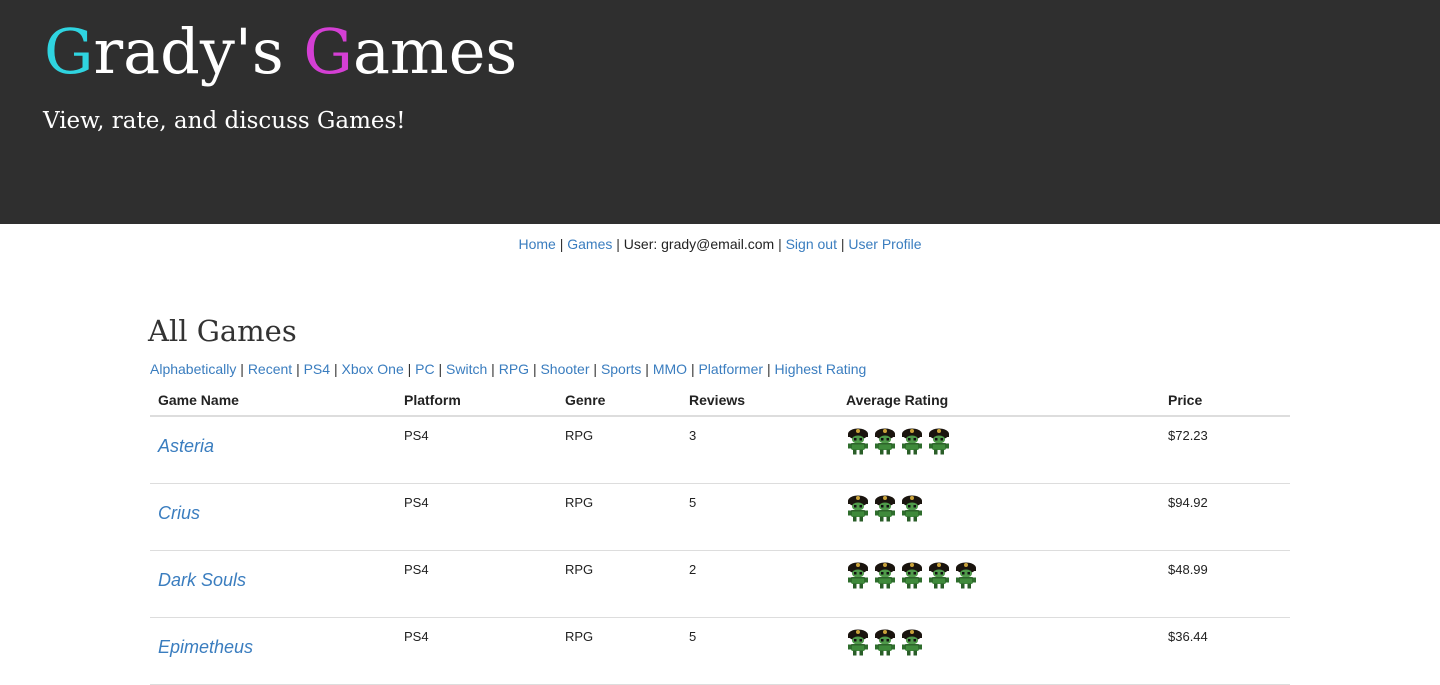 This screenshot has width=1440, height=685. I want to click on reviews-cell: 2, so click(759, 584).